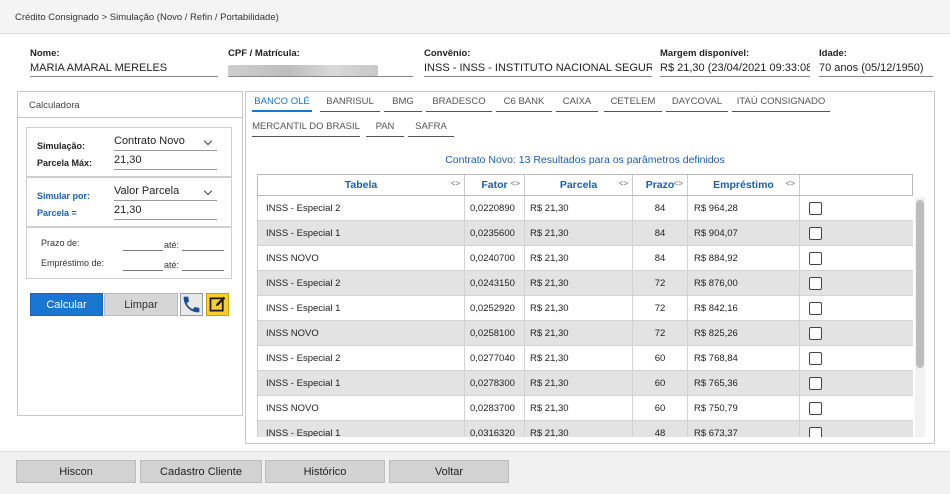 Image resolution: width=950 pixels, height=494 pixels. I want to click on margem-label: Margem disponível:, so click(705, 53).